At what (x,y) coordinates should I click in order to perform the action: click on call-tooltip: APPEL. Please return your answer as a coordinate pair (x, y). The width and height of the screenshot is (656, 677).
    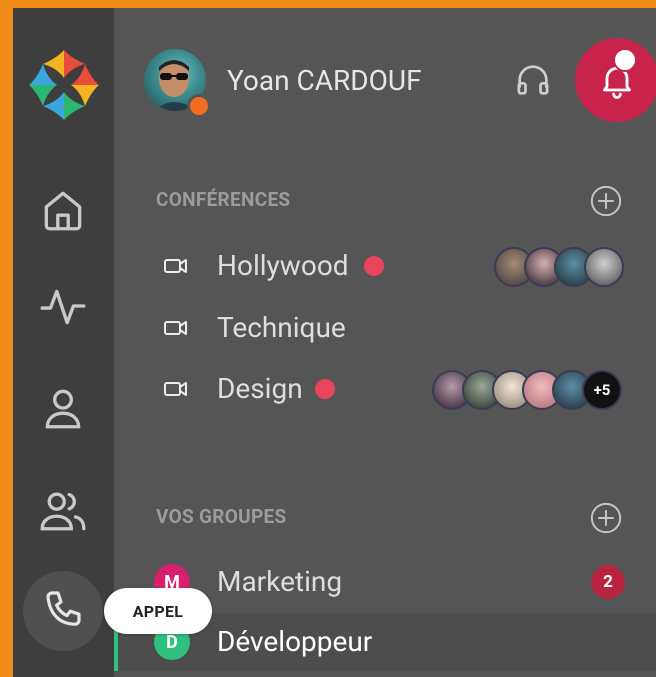
    Looking at the image, I should click on (158, 611).